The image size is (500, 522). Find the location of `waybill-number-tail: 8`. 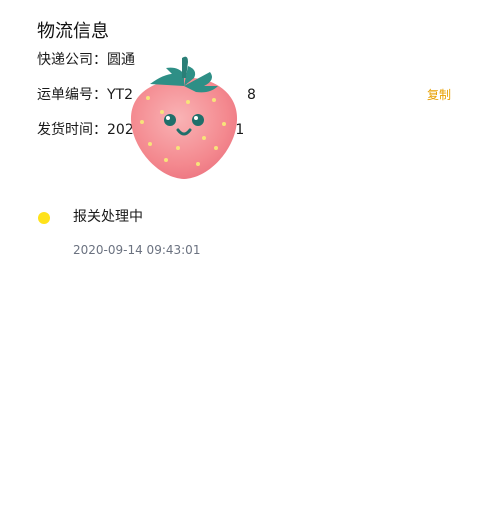

waybill-number-tail: 8 is located at coordinates (251, 95).